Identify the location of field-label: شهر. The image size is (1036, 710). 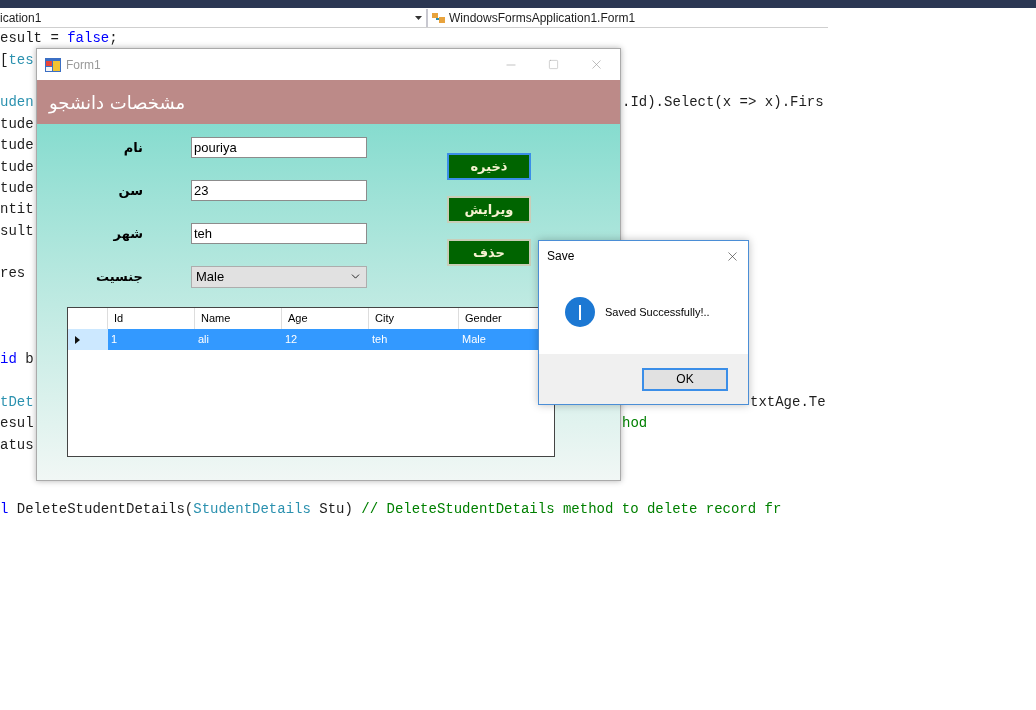
(127, 233).